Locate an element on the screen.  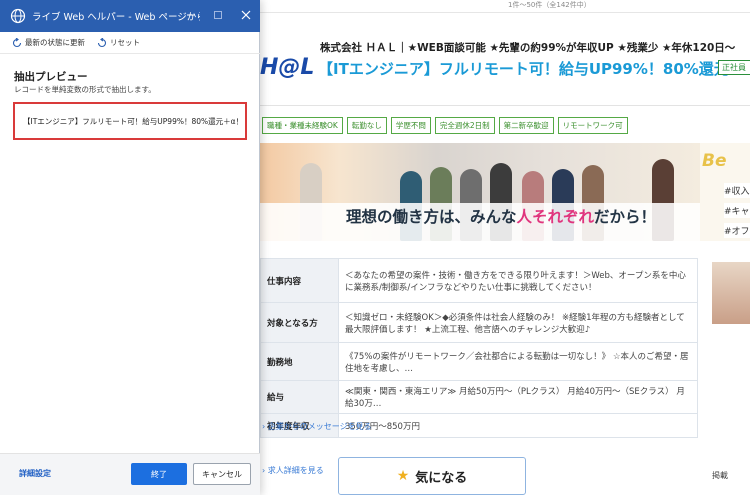
star-icon: ★ is located at coordinates (403, 476).